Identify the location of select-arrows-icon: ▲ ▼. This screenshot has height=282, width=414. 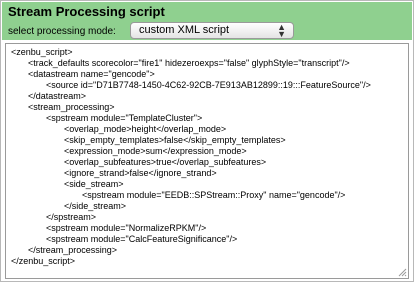
(281, 30).